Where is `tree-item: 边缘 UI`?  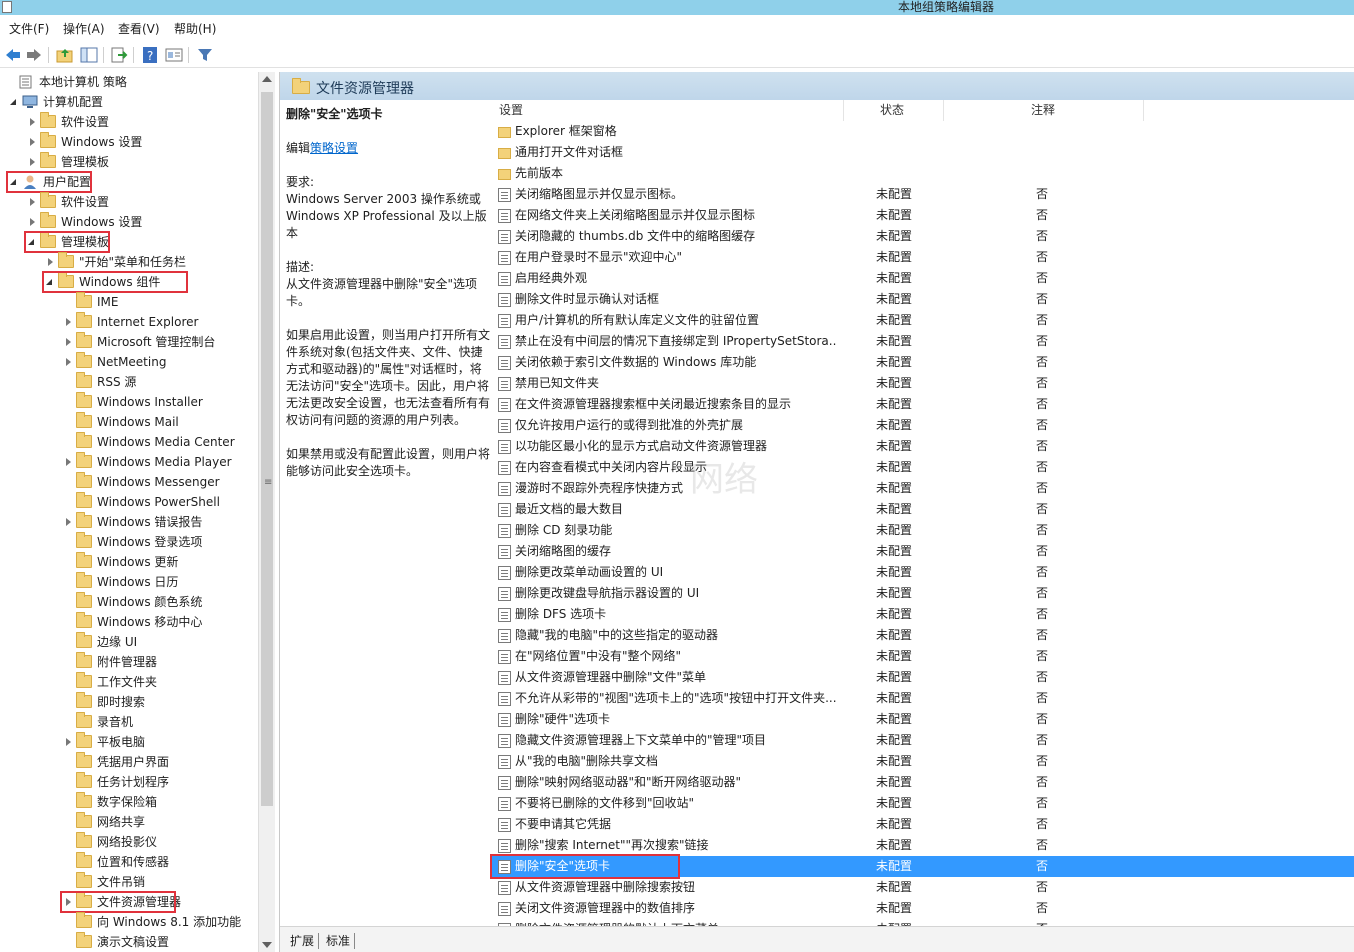 tree-item: 边缘 UI is located at coordinates (129, 642).